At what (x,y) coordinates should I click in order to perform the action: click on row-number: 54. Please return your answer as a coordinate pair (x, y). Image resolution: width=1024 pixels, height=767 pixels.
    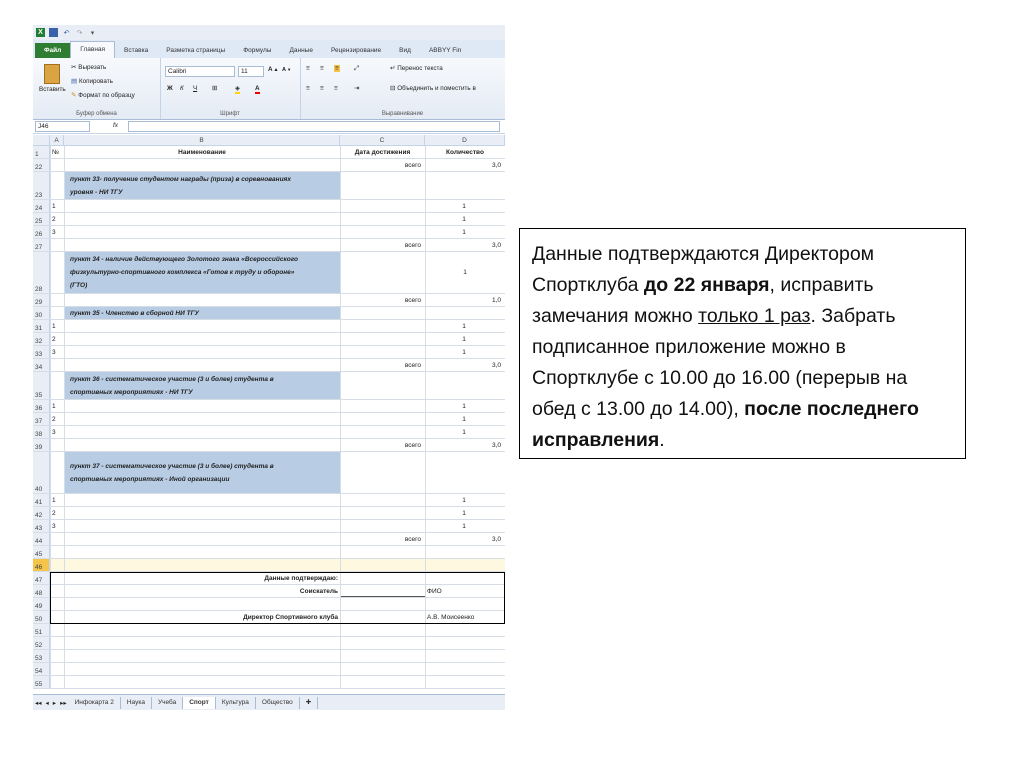
    Looking at the image, I should click on (41, 669).